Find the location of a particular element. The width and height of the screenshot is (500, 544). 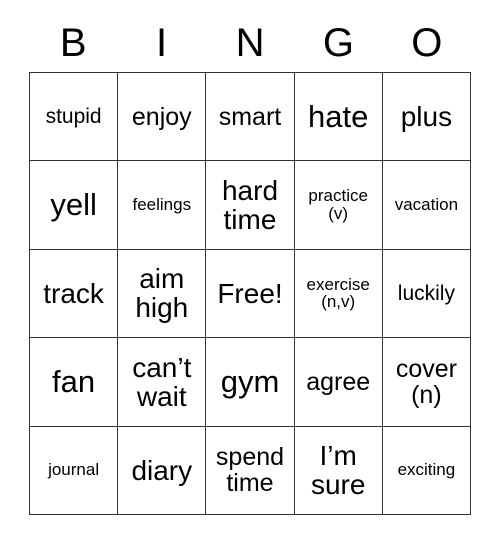

bingo-cell-label: exciting is located at coordinates (426, 470).